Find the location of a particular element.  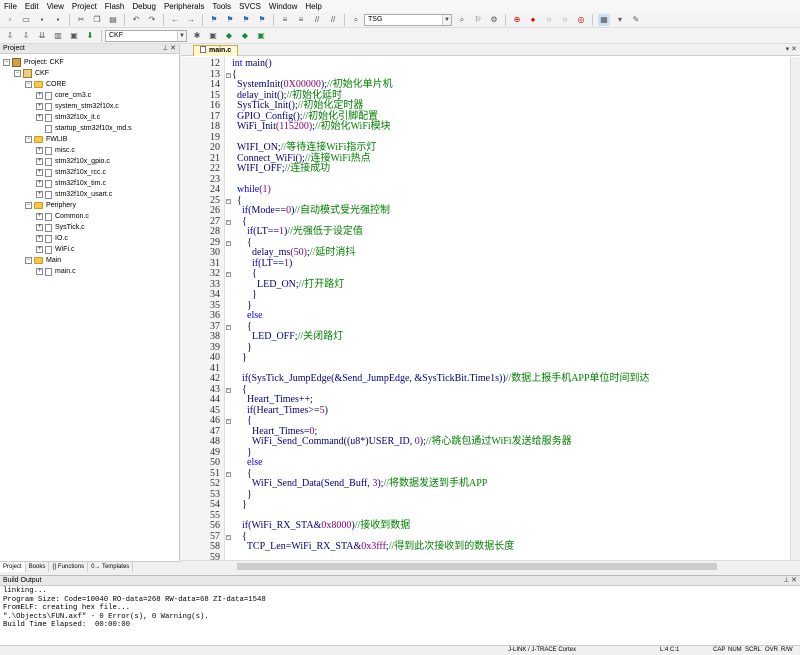

menu-project: Project is located at coordinates (84, 6).